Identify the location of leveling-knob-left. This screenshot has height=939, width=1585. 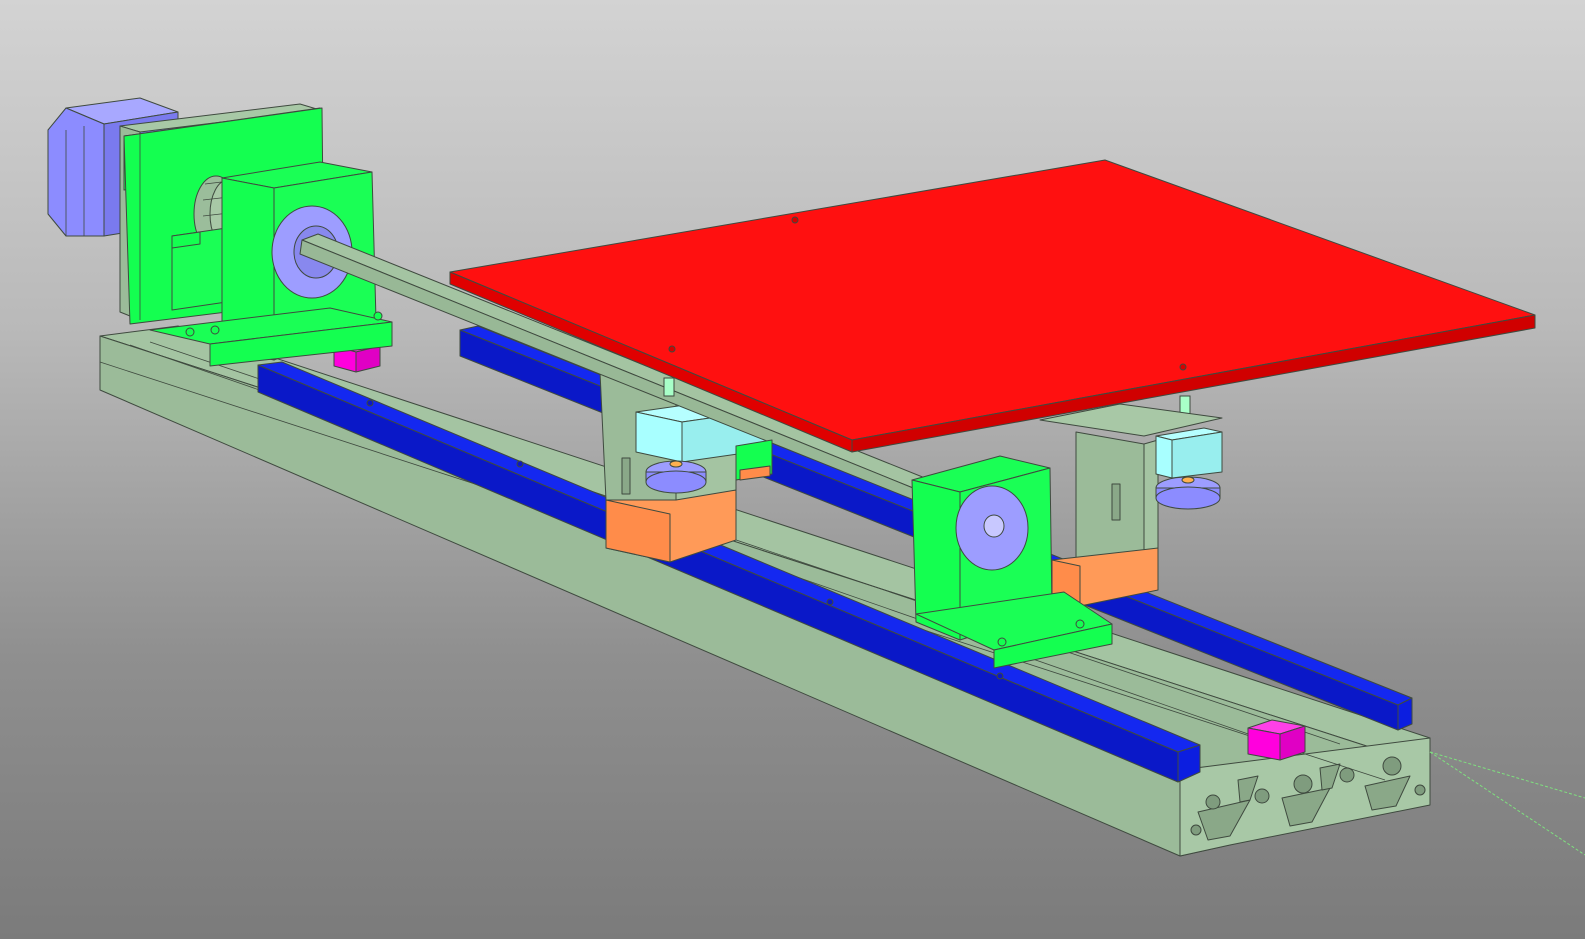
(676, 477).